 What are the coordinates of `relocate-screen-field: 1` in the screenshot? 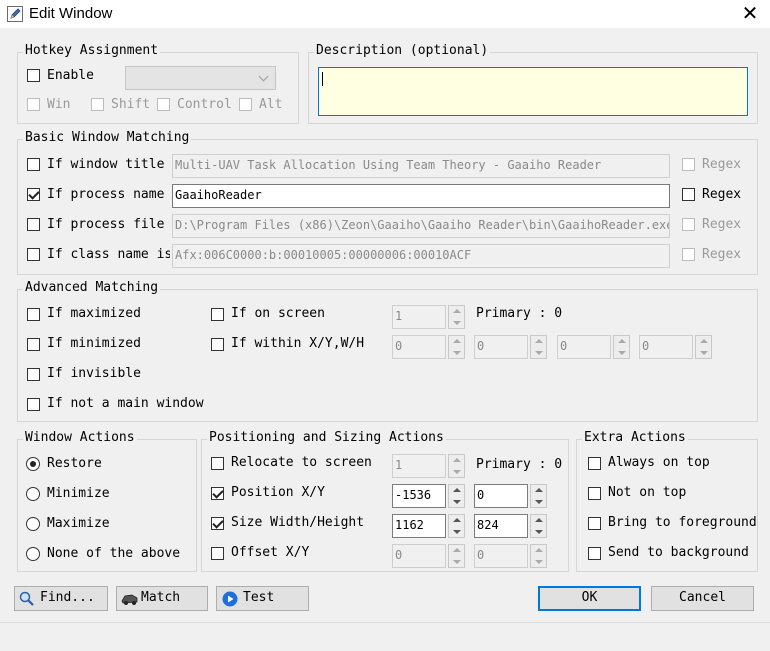 It's located at (419, 466).